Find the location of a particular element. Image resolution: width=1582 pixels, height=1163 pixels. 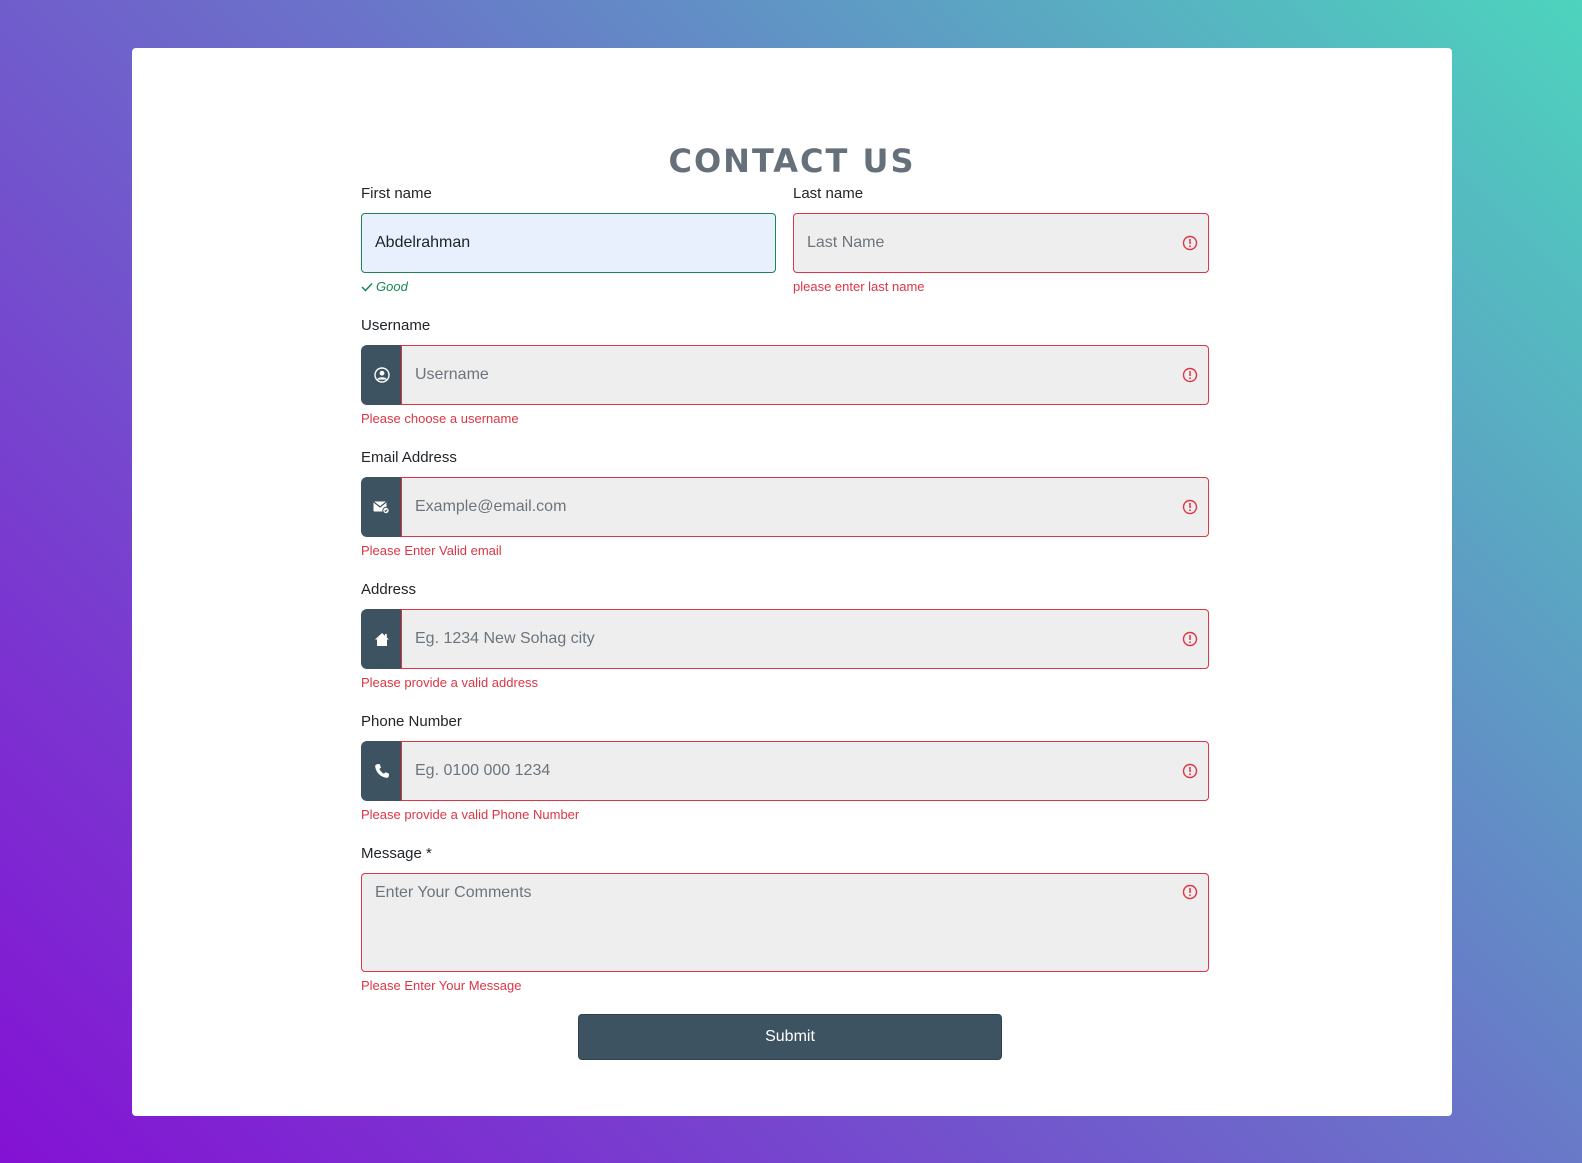

last-name-placeholder: Last Name is located at coordinates (846, 242).